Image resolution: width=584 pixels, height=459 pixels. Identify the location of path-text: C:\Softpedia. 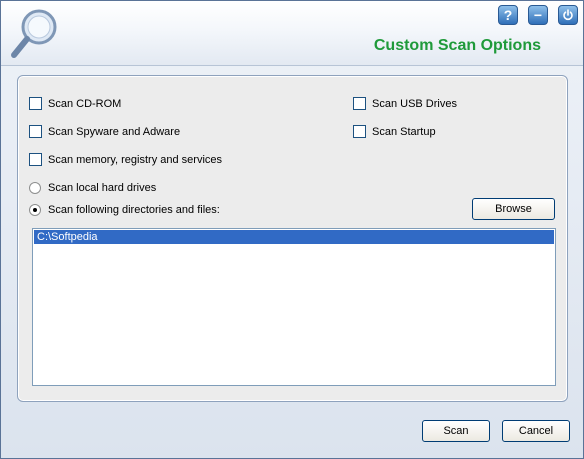
(67, 237).